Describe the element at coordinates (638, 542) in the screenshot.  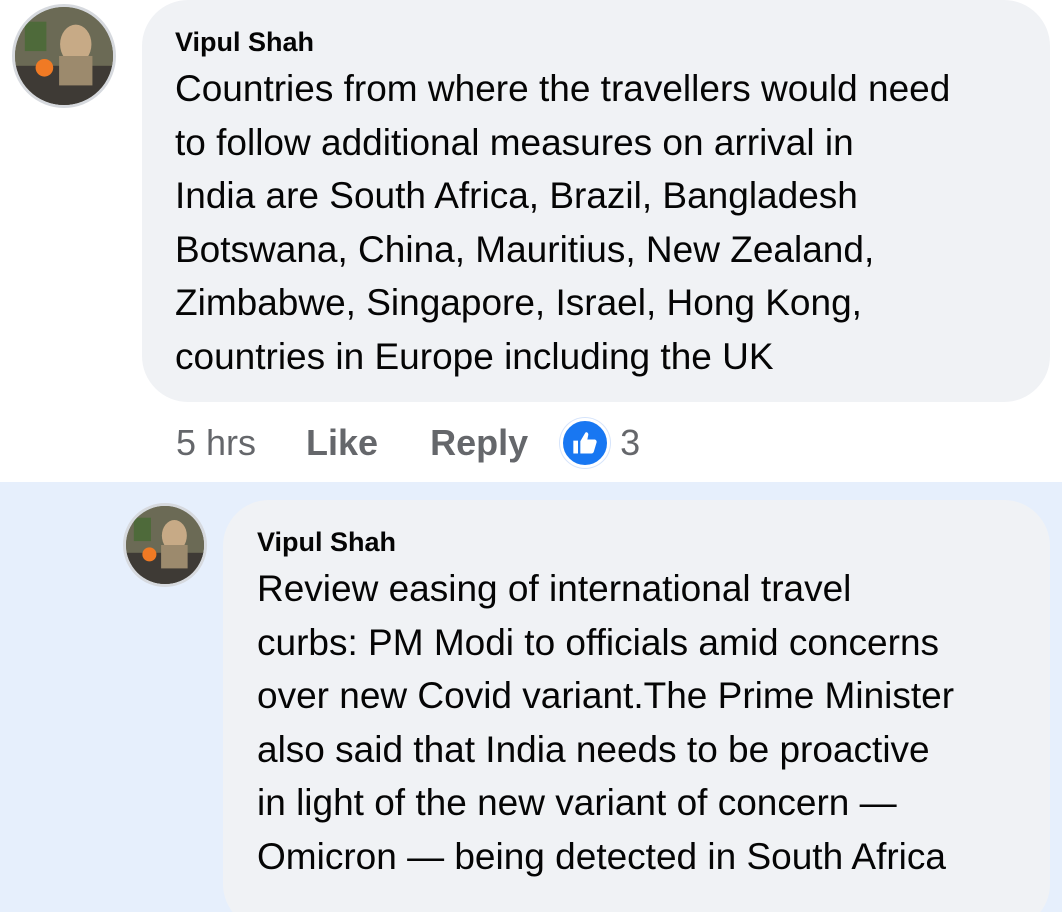
I see `reply-author: Vipul Shah` at that location.